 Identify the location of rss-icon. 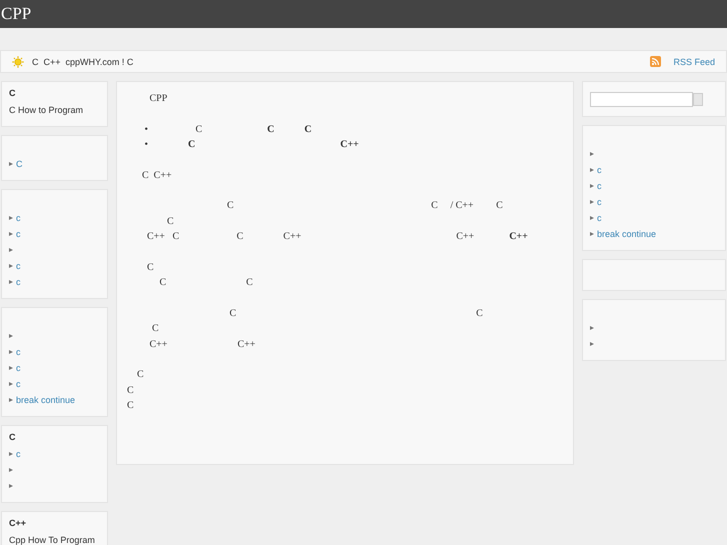
(656, 61).